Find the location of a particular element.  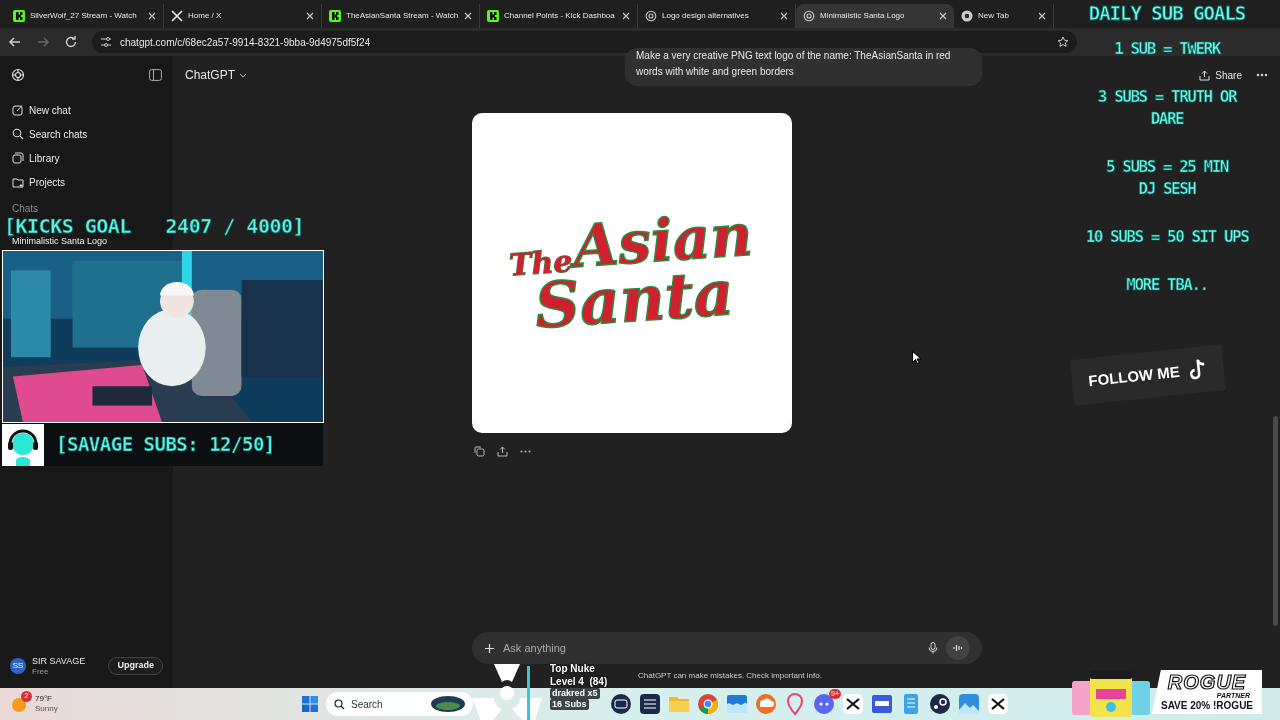

tab-title: SilverWolf_27 Stream - Watch is located at coordinates (84, 16).